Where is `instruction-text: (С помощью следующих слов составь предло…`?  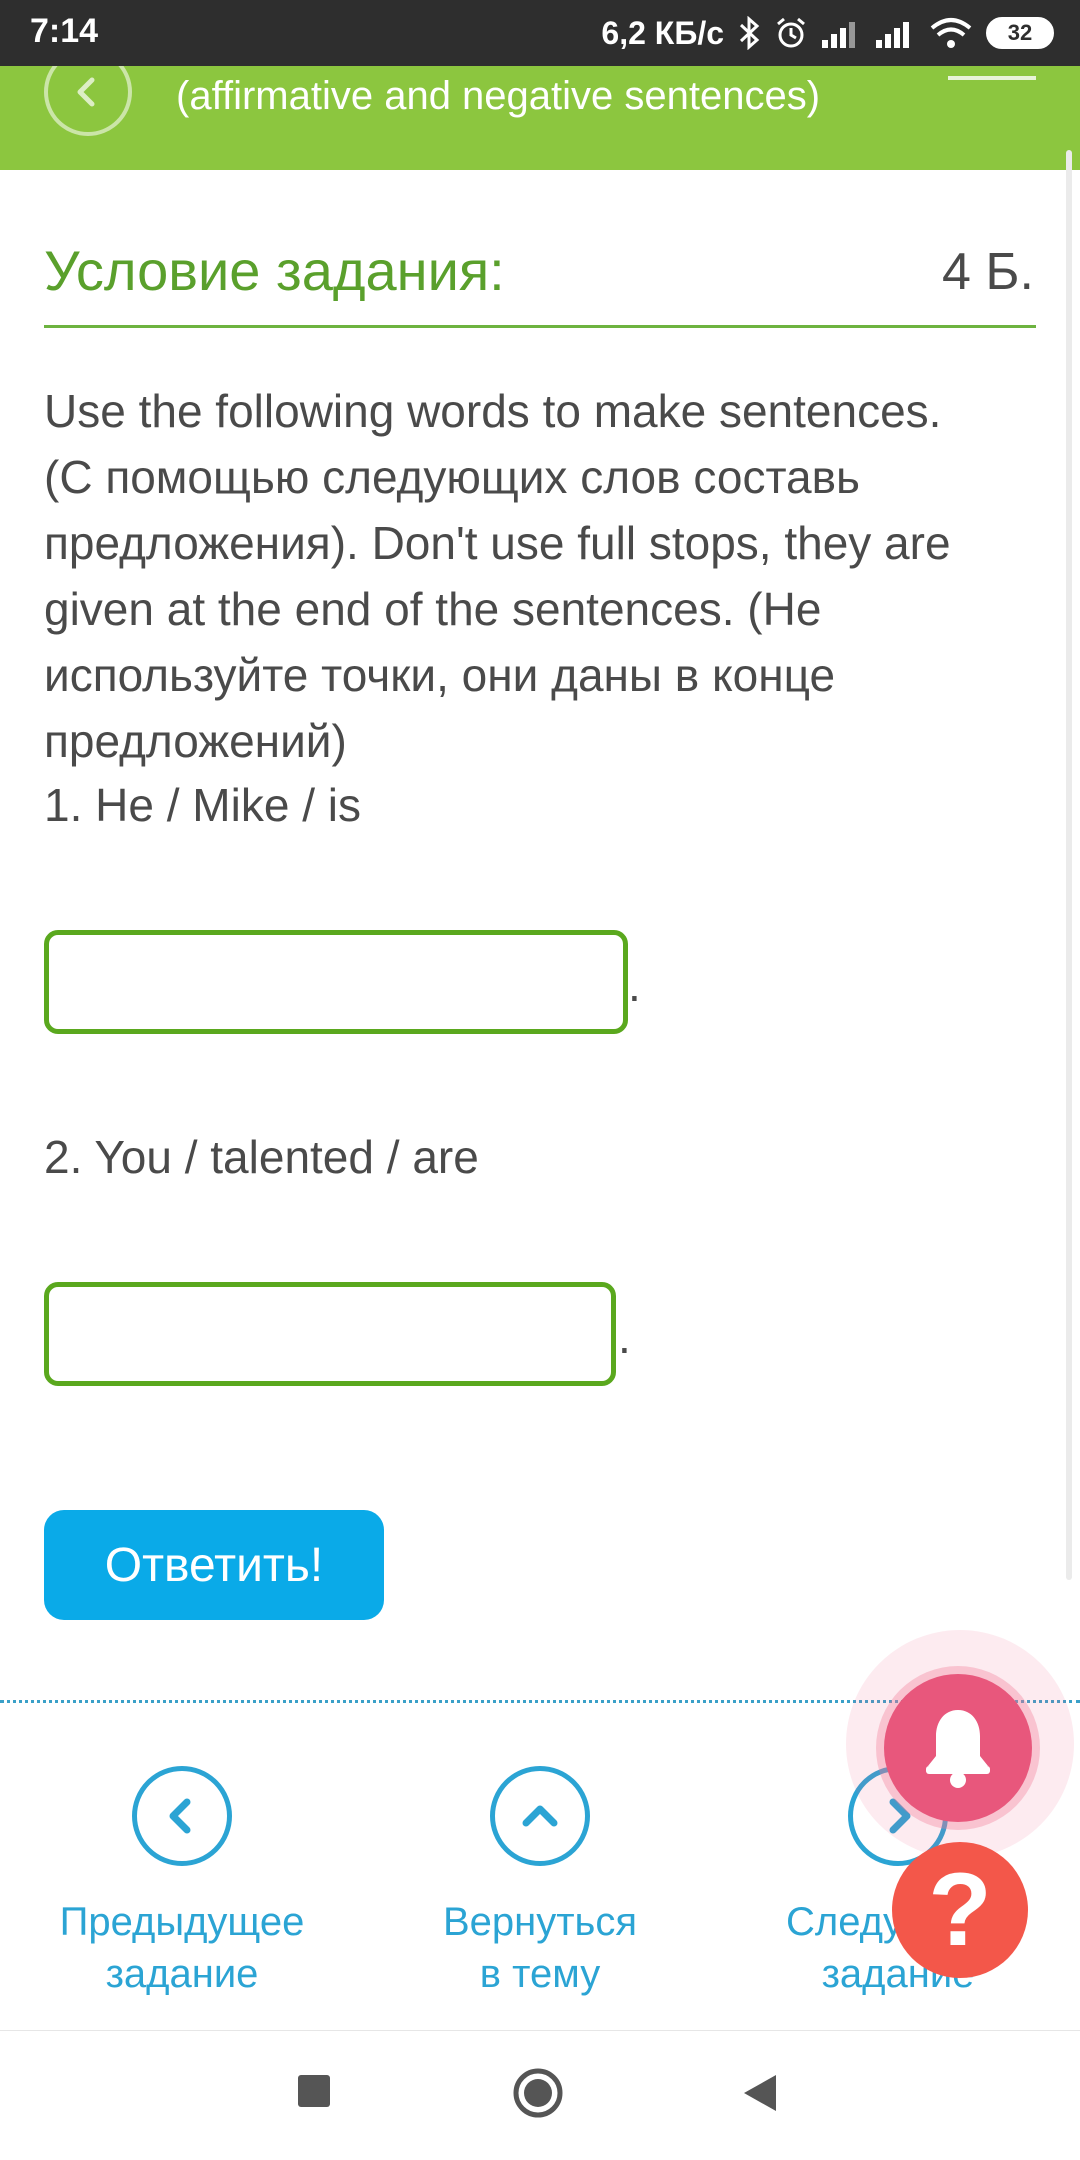
instruction-text: (С помощью следующих слов составь предло… is located at coordinates (497, 609).